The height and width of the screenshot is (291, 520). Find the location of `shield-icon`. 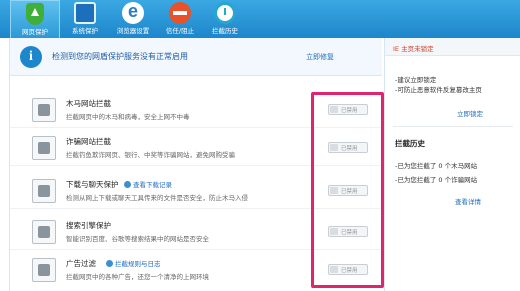

shield-icon is located at coordinates (35, 14).